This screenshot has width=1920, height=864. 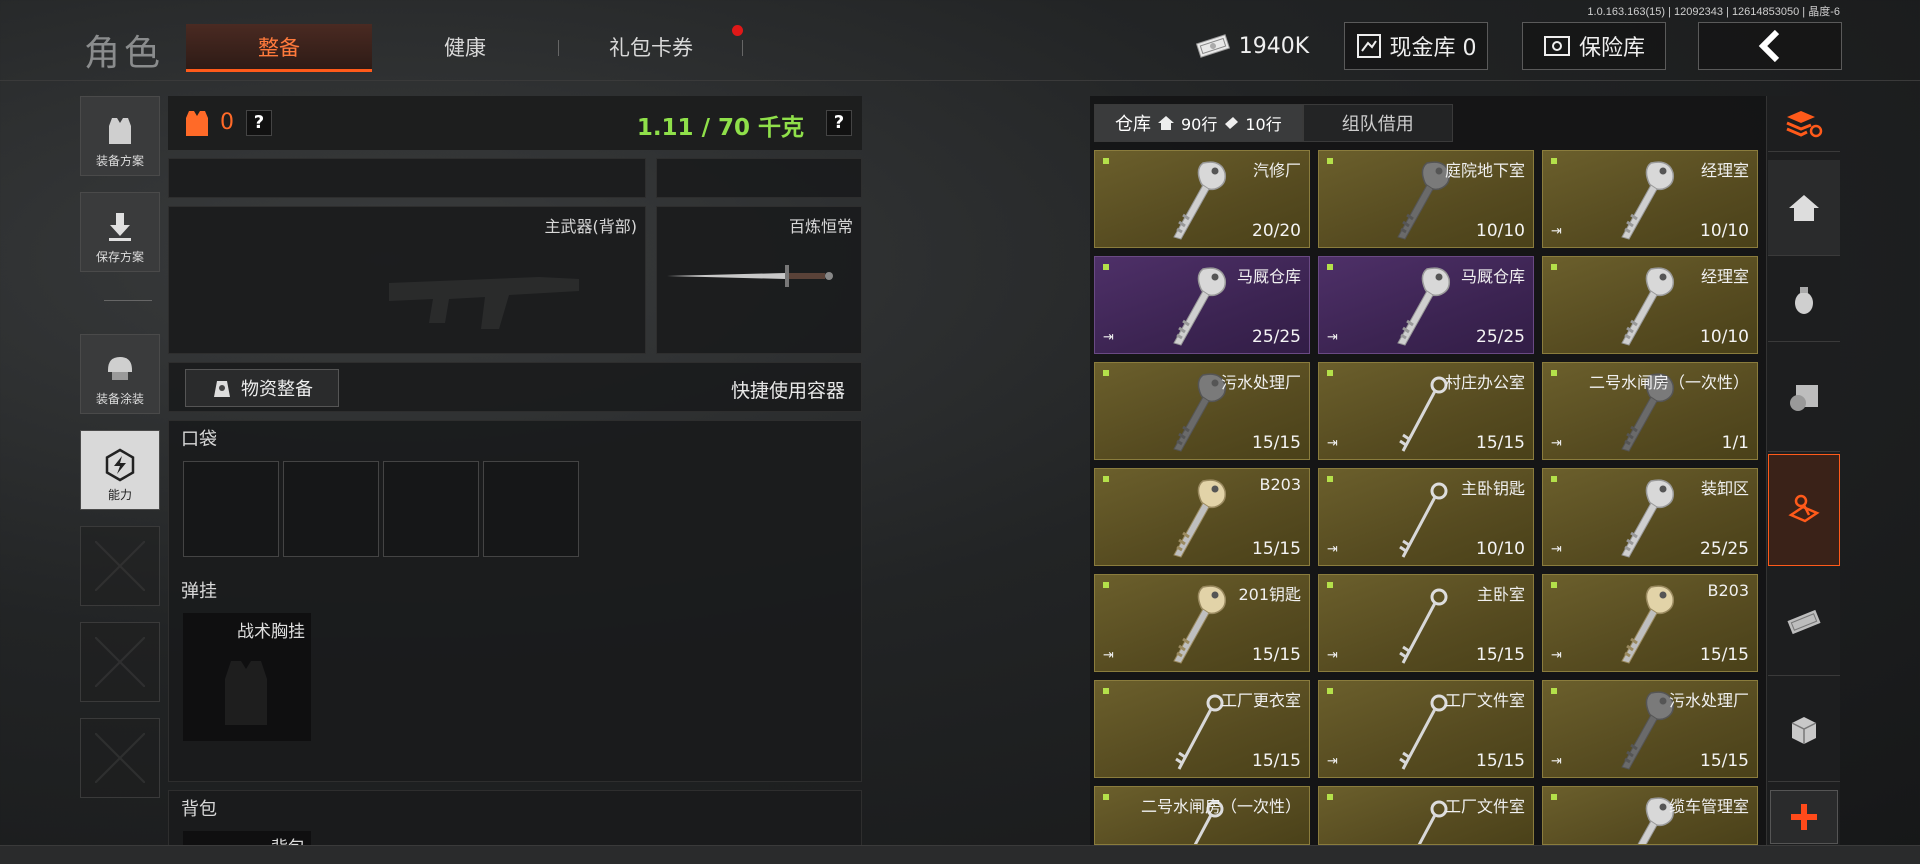 I want to click on warehouse-tabs: 仓库 90行 10行 组队借用, so click(x=1273, y=123).